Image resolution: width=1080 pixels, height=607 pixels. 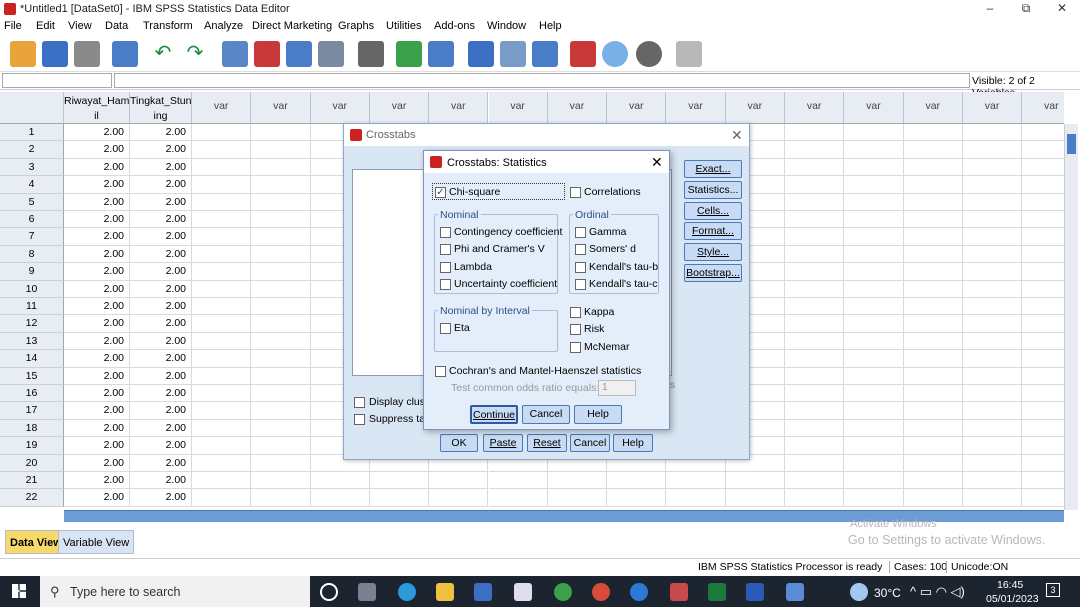 I want to click on word-icon, so click(x=755, y=592).